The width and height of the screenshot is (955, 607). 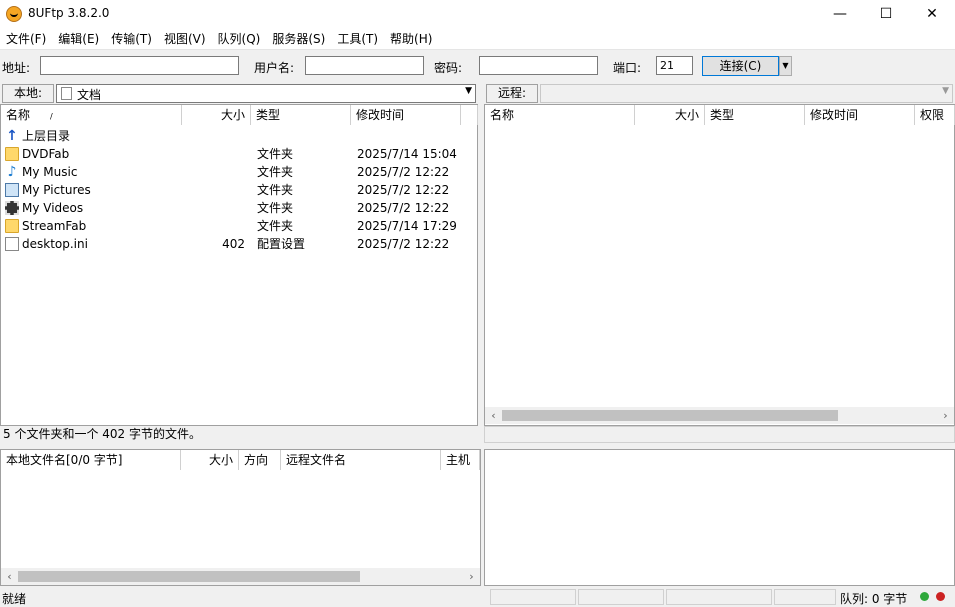 What do you see at coordinates (239, 154) in the screenshot?
I see `table-row: DVDFab 文件夹 2025/7/14 15:04` at bounding box center [239, 154].